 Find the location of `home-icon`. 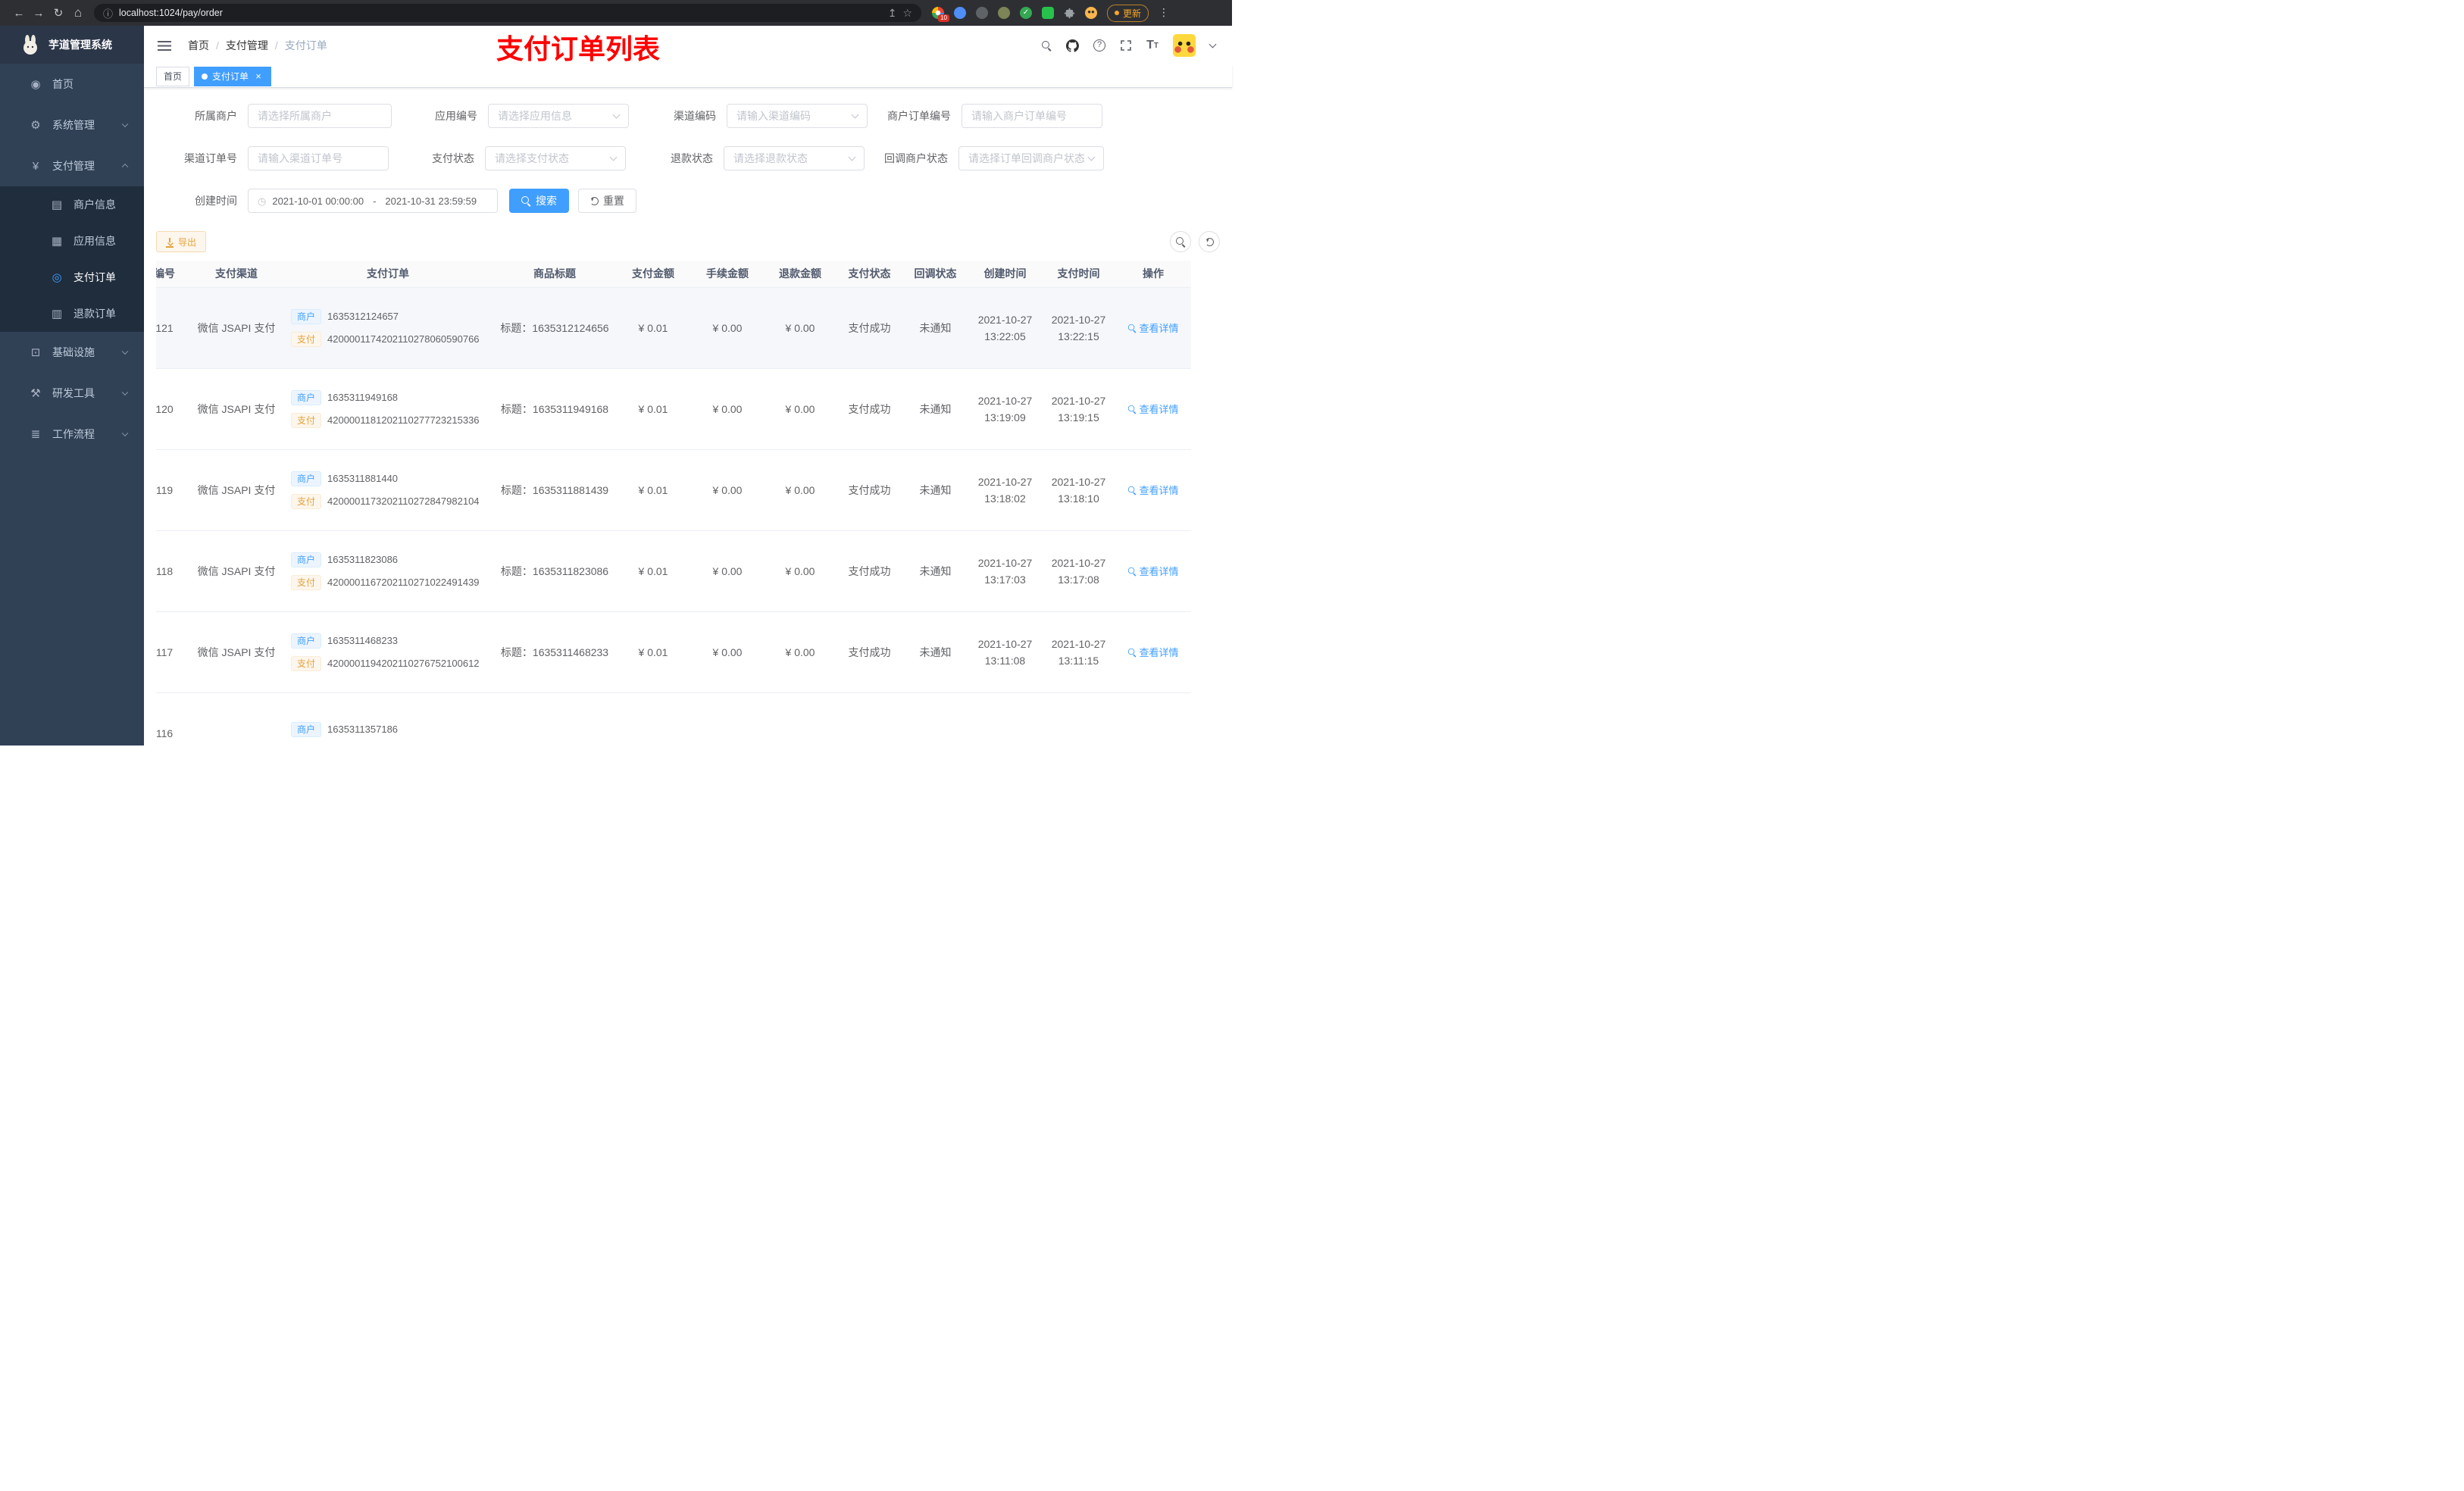

home-icon is located at coordinates (78, 13).